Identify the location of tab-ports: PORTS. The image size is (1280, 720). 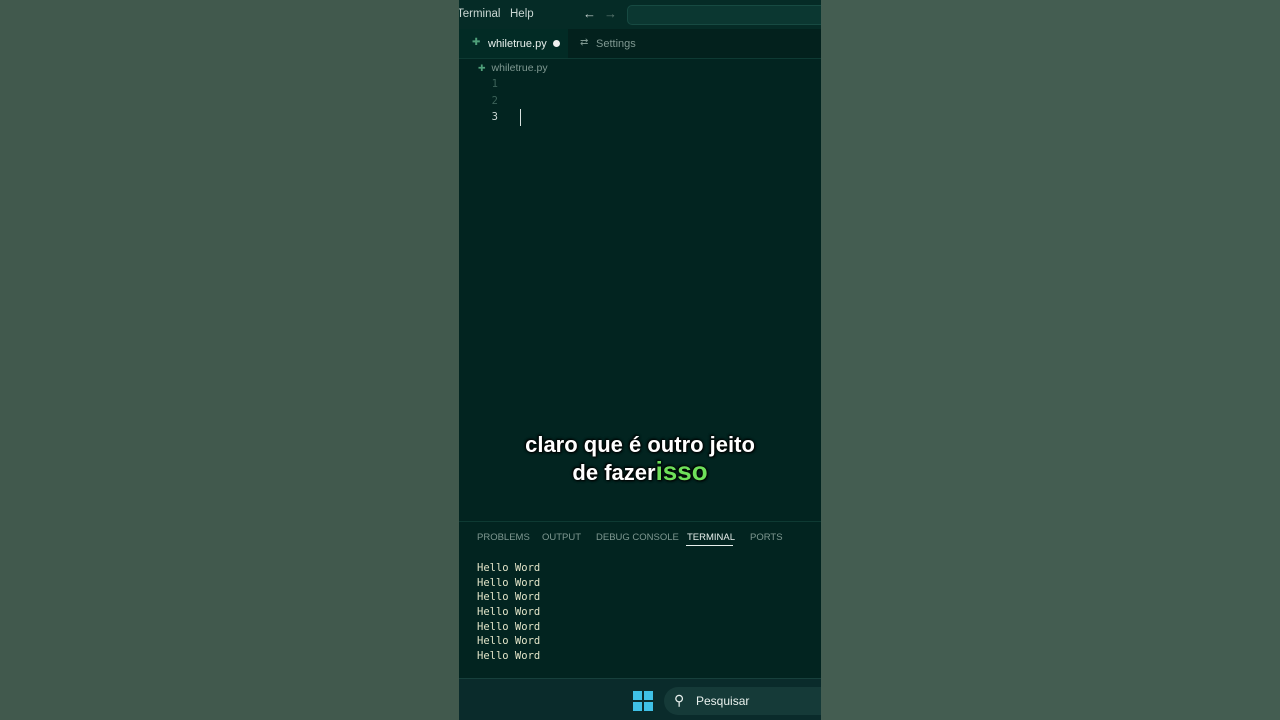
(766, 537).